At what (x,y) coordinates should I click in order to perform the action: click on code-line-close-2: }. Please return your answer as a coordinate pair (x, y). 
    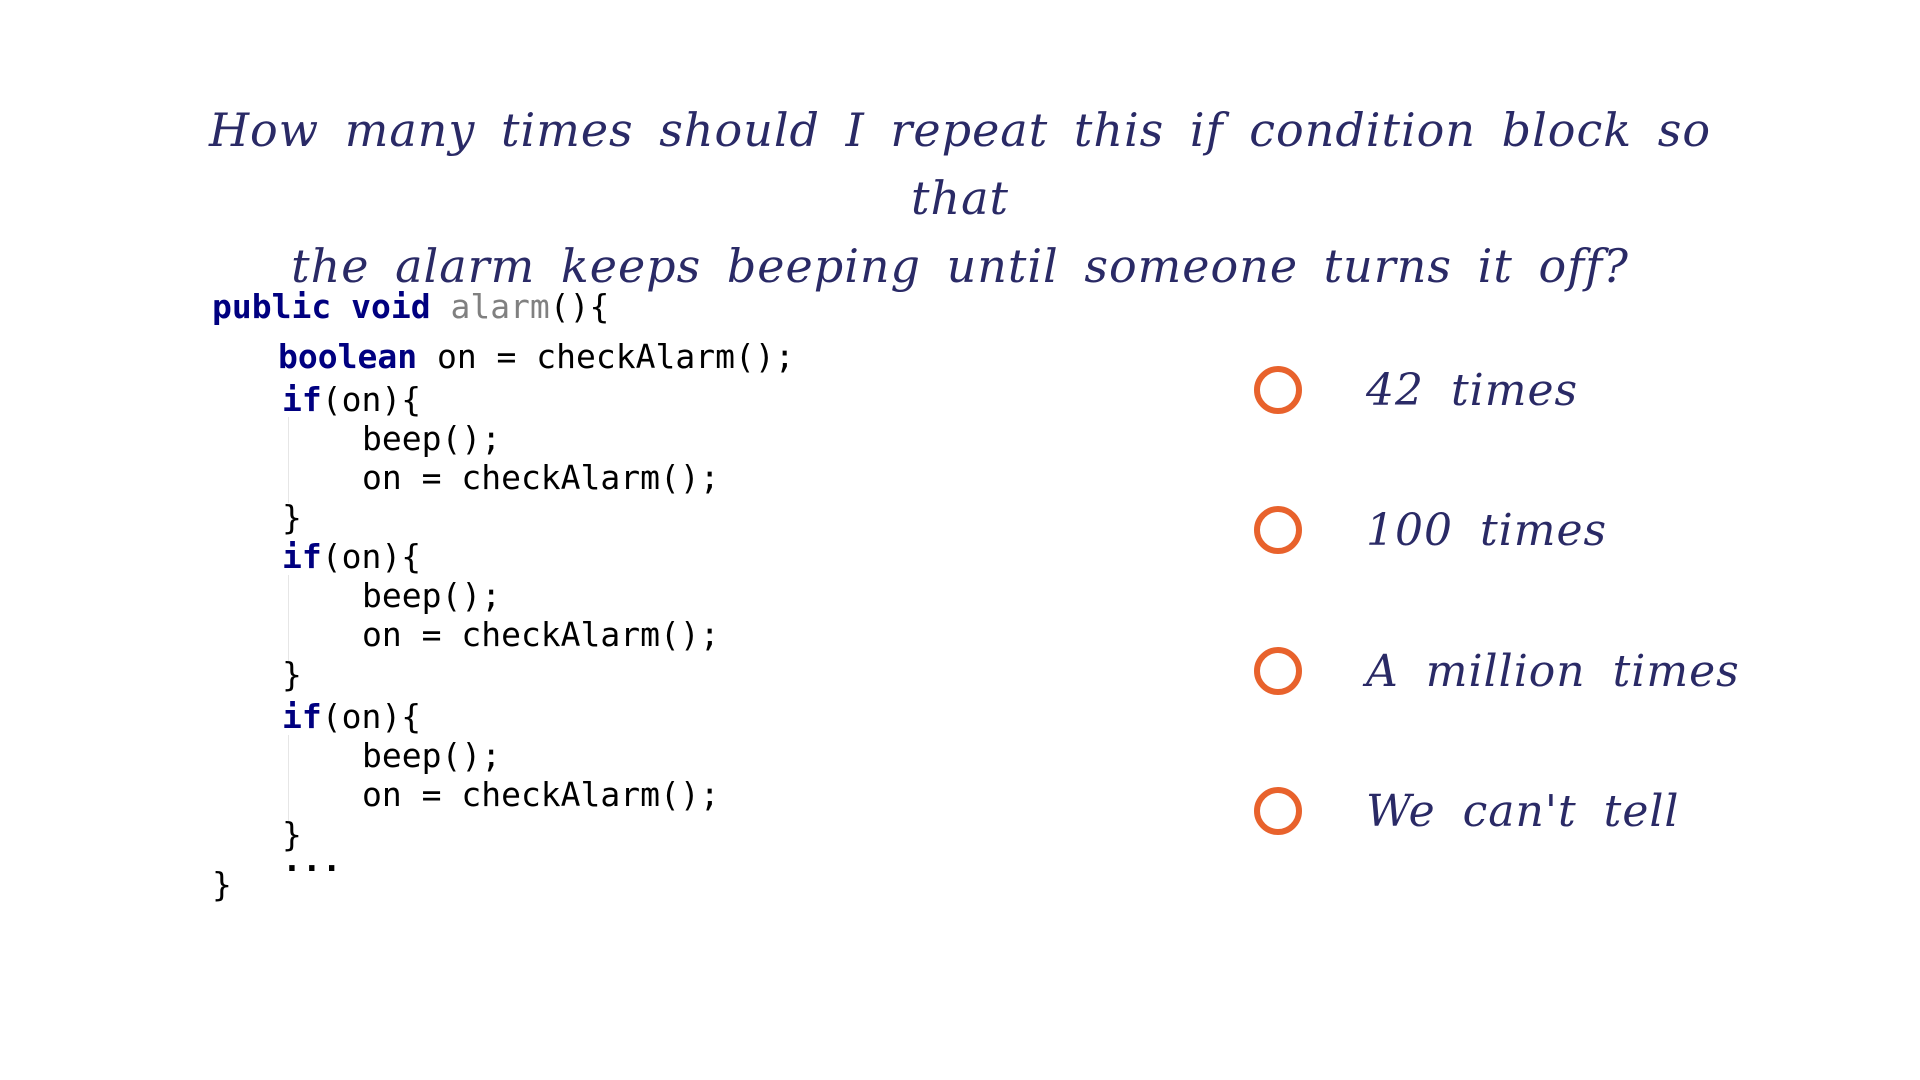
    Looking at the image, I should click on (292, 674).